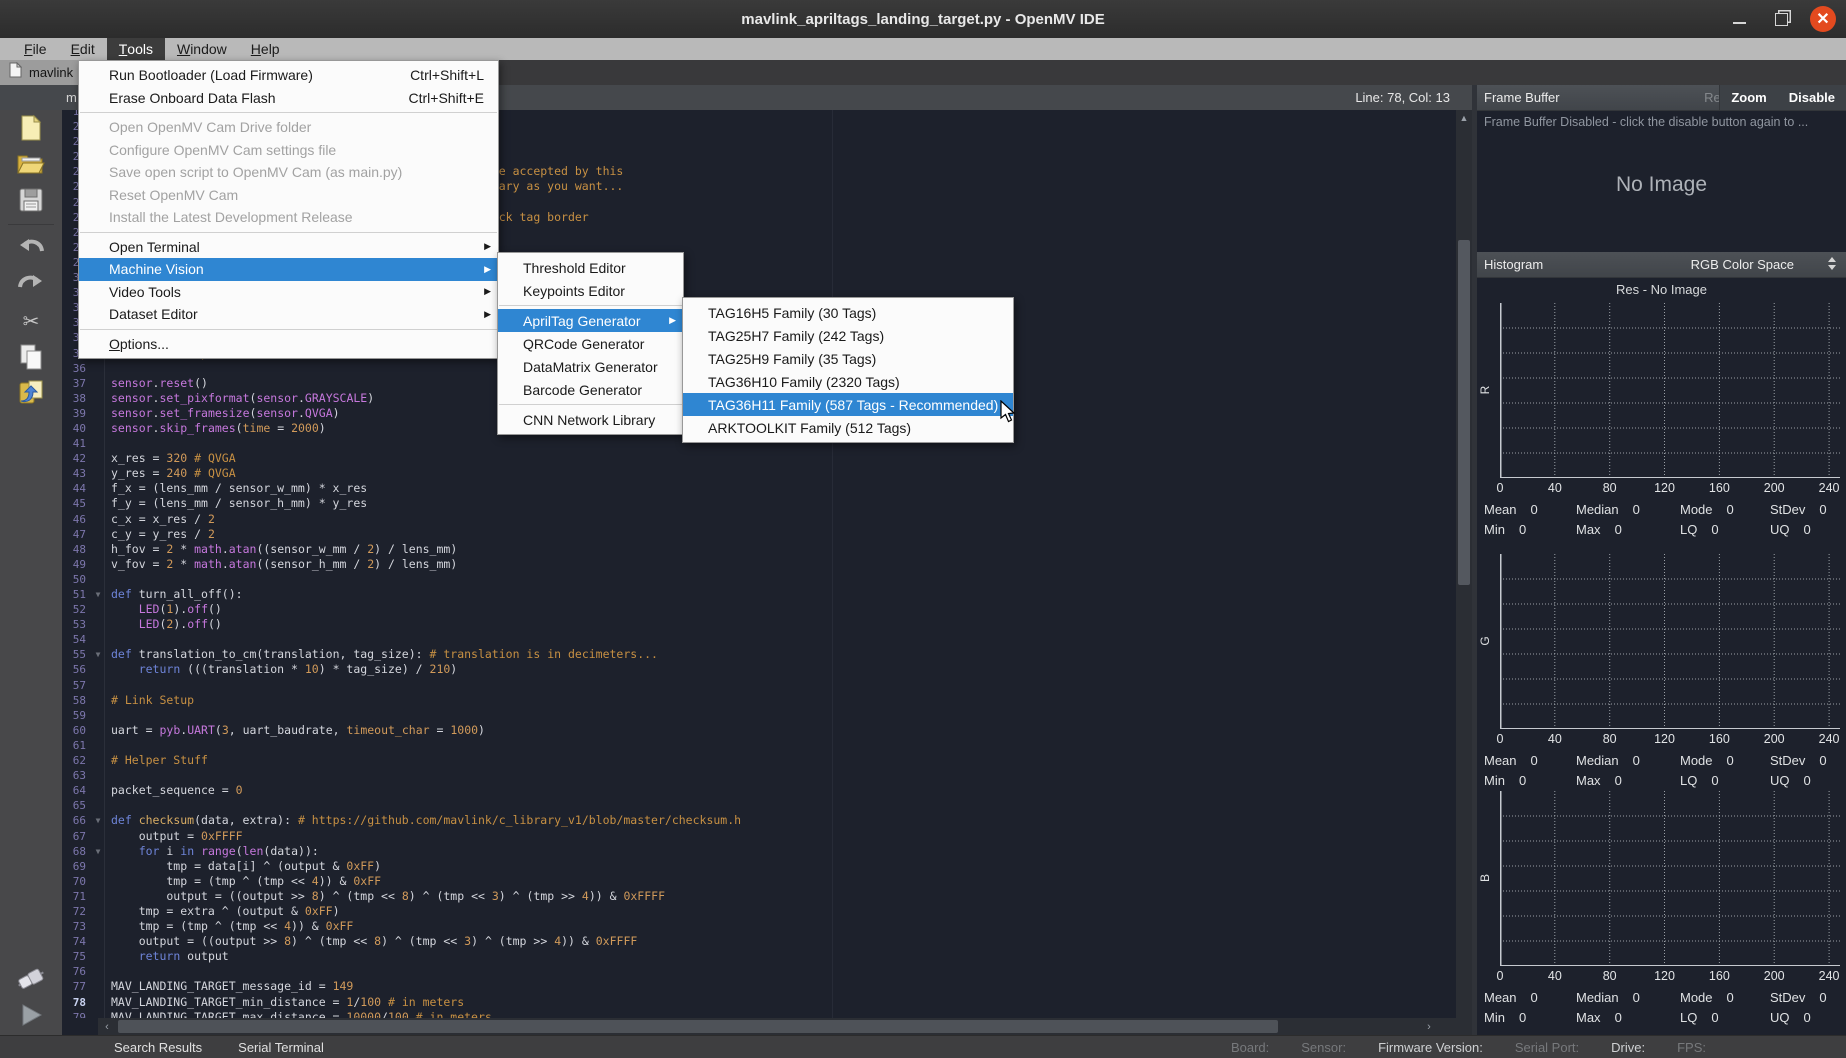  What do you see at coordinates (31, 200) in the screenshot?
I see `save-file-icon` at bounding box center [31, 200].